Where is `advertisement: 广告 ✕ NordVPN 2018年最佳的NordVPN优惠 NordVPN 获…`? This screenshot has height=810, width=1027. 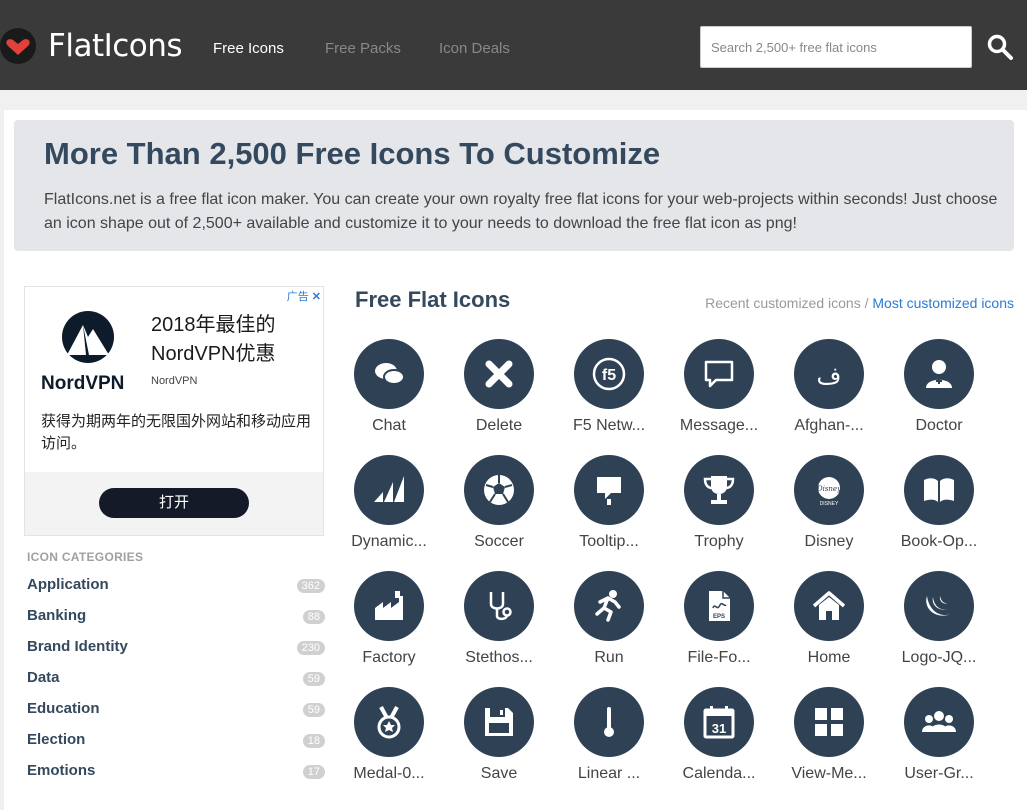 advertisement: 广告 ✕ NordVPN 2018年最佳的NordVPN优惠 NordVPN 获… is located at coordinates (174, 411).